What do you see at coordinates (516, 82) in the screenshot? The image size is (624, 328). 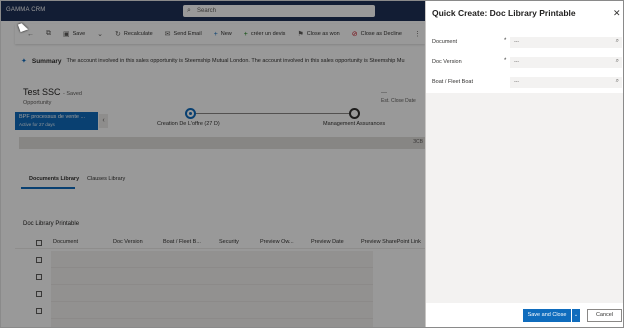 I see `boat-fleet-placeholder: ---` at bounding box center [516, 82].